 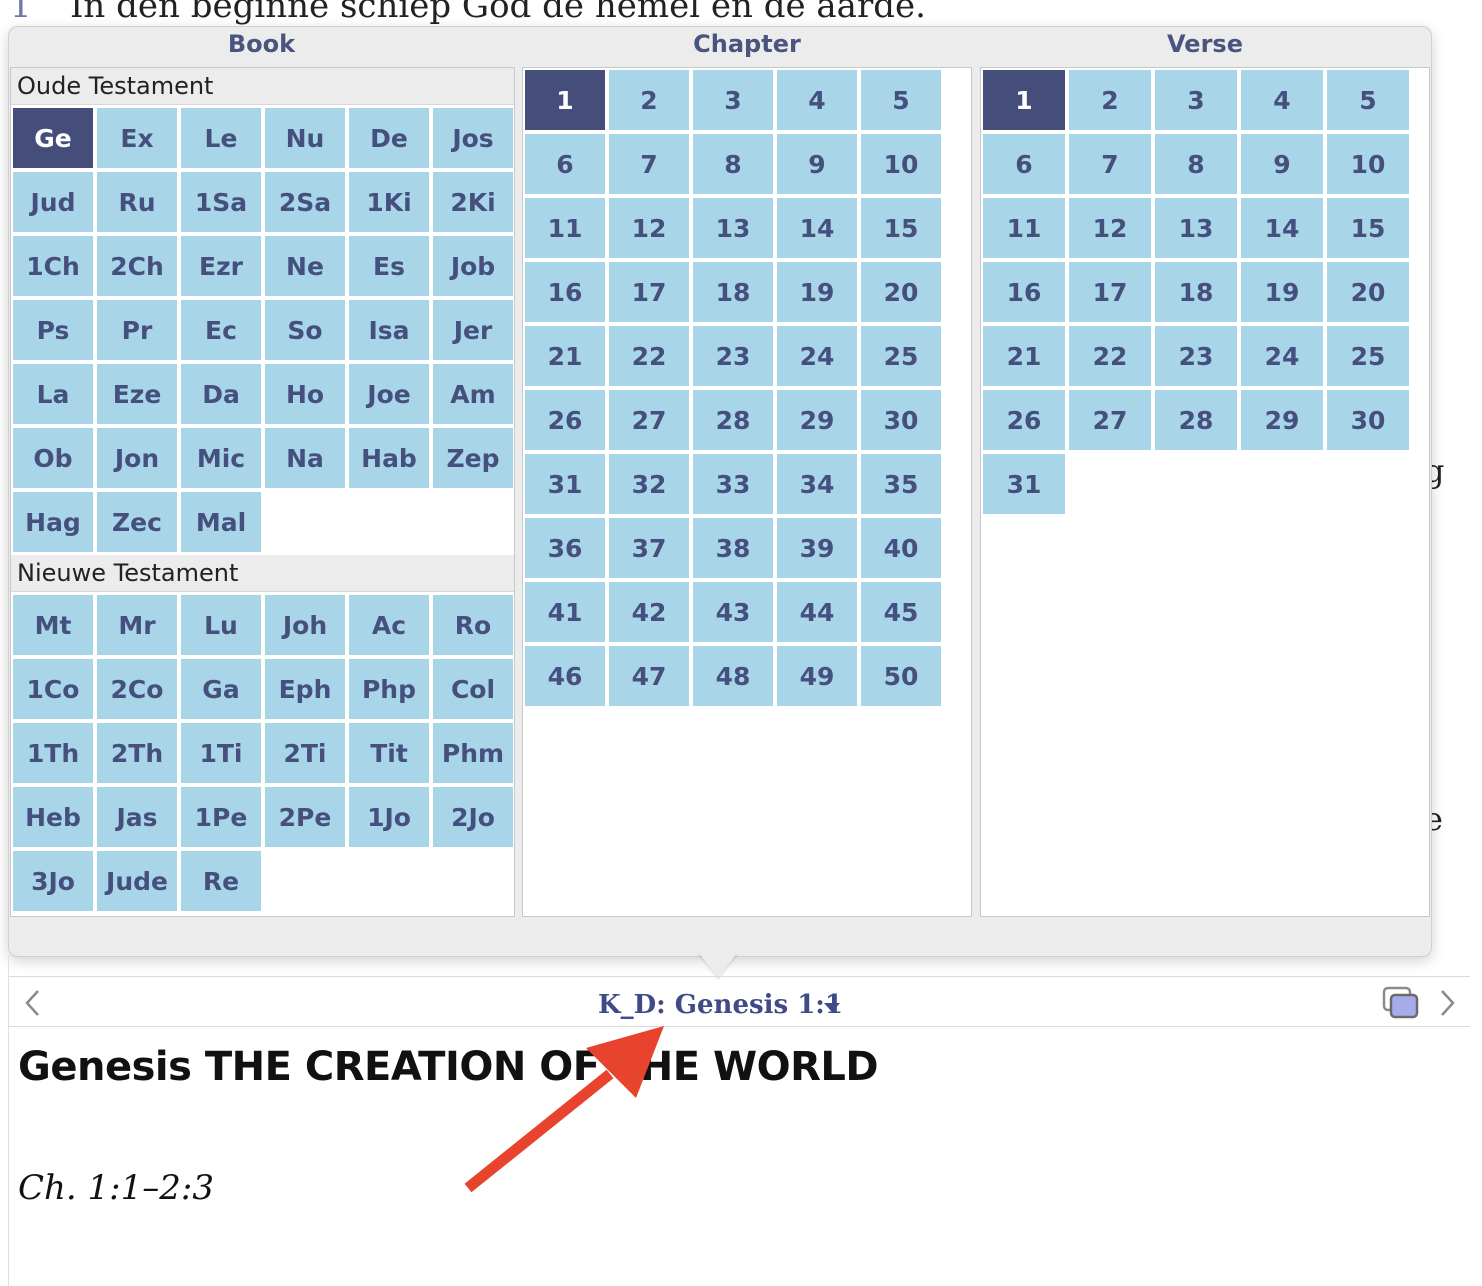 I want to click on chevron-left-icon, so click(x=33, y=1003).